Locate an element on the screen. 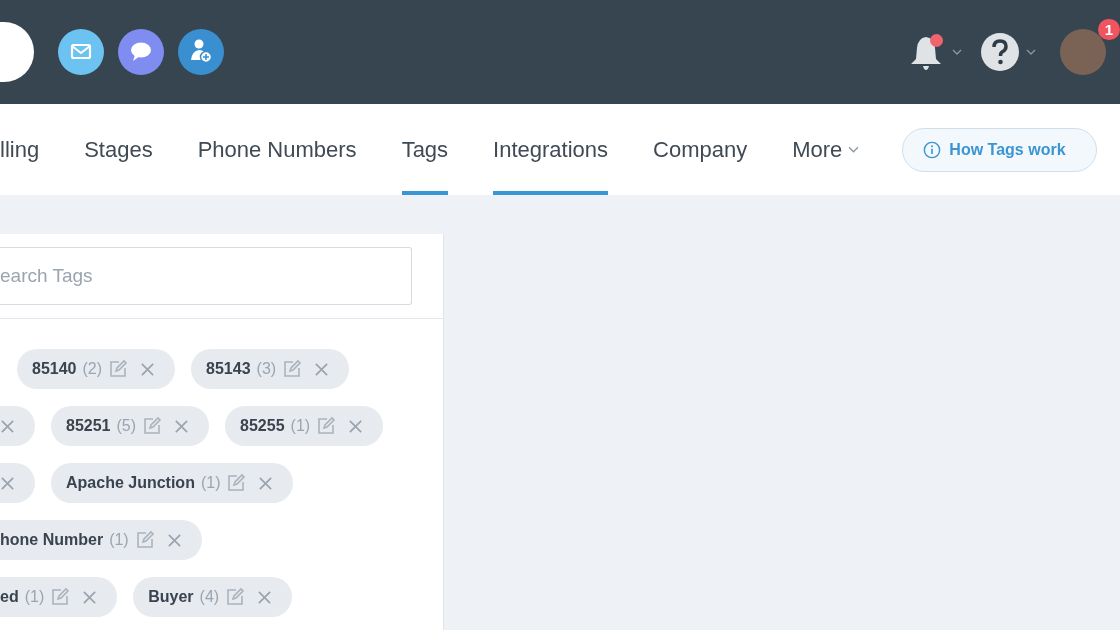  tag-name: ed is located at coordinates (9, 597).